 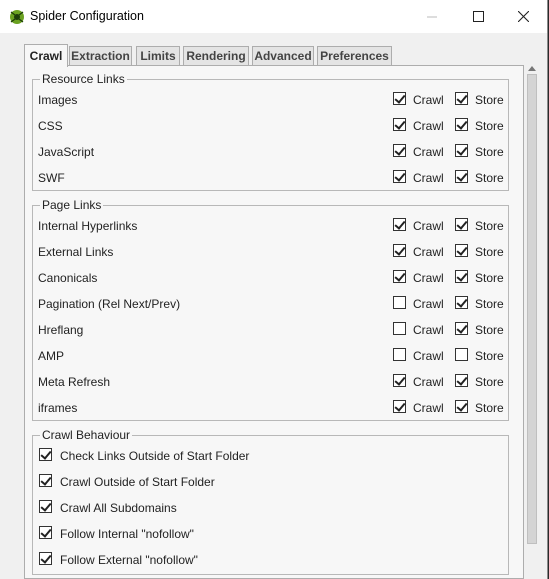 What do you see at coordinates (270, 278) in the screenshot?
I see `option-row-canonicals: Canonicals Crawl Store` at bounding box center [270, 278].